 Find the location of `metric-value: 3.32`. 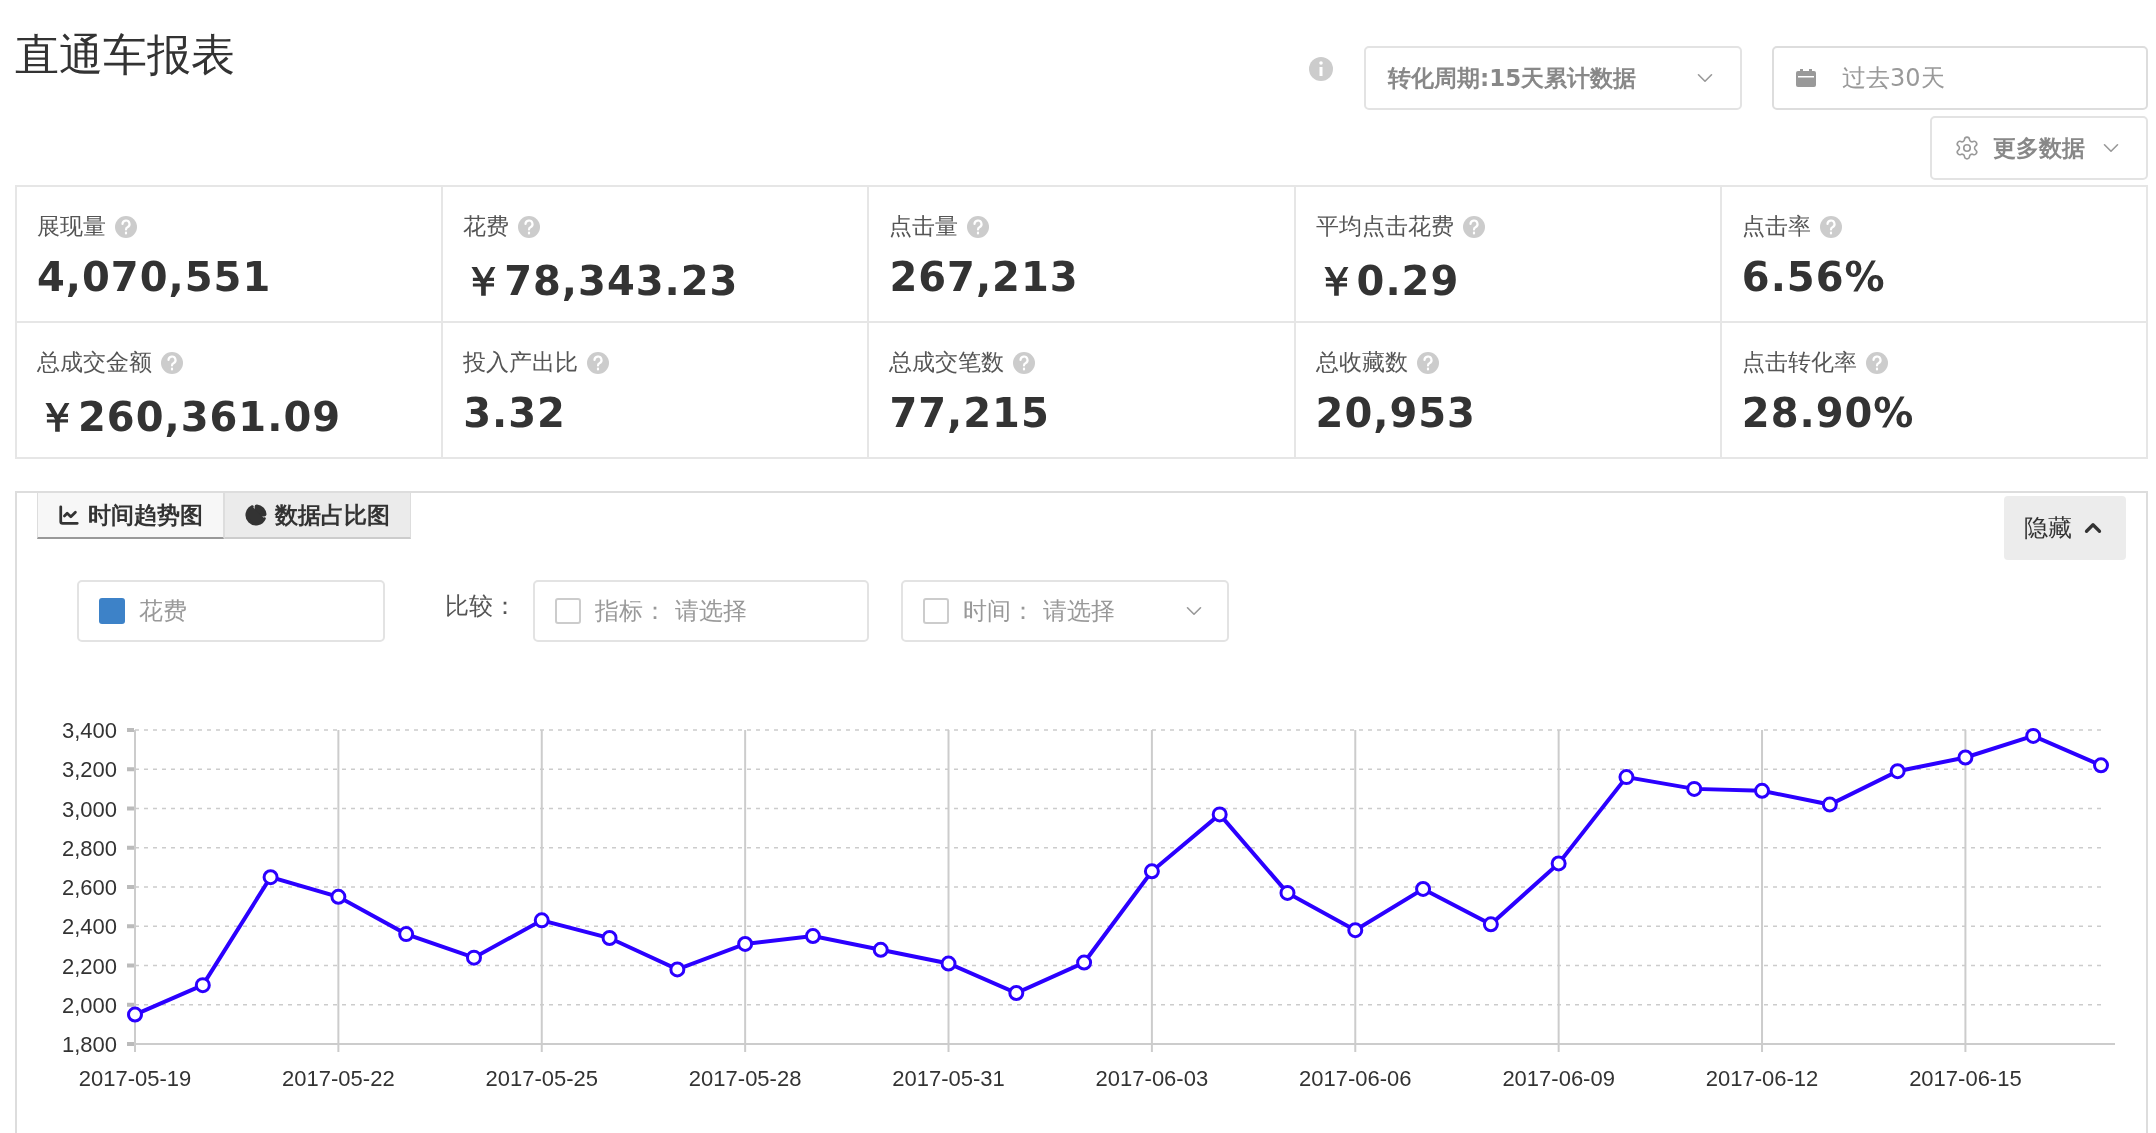

metric-value: 3.32 is located at coordinates (515, 413).